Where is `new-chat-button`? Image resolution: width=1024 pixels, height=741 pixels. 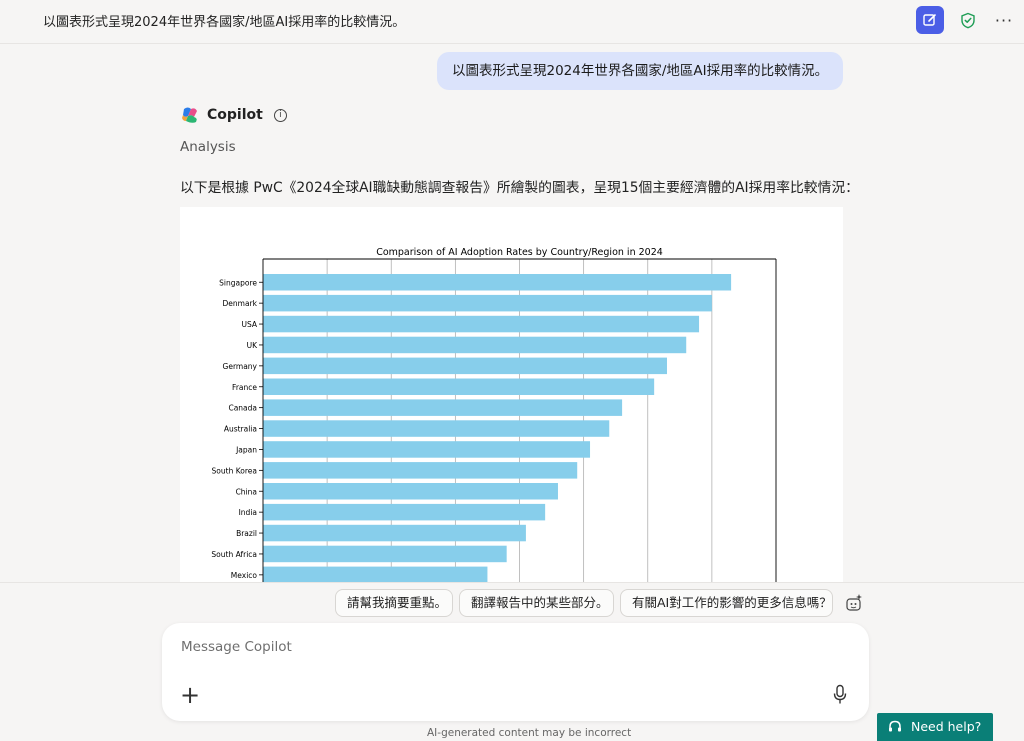
new-chat-button is located at coordinates (930, 20).